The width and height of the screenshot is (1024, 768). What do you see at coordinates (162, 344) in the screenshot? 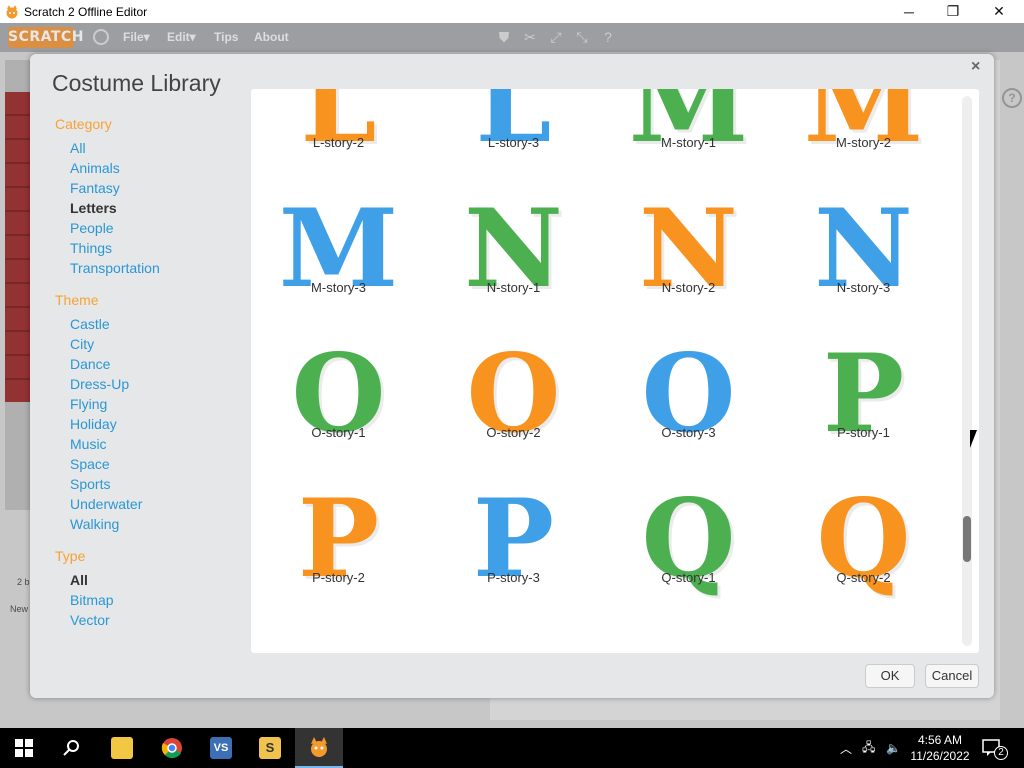
I see `theme-city: City` at bounding box center [162, 344].